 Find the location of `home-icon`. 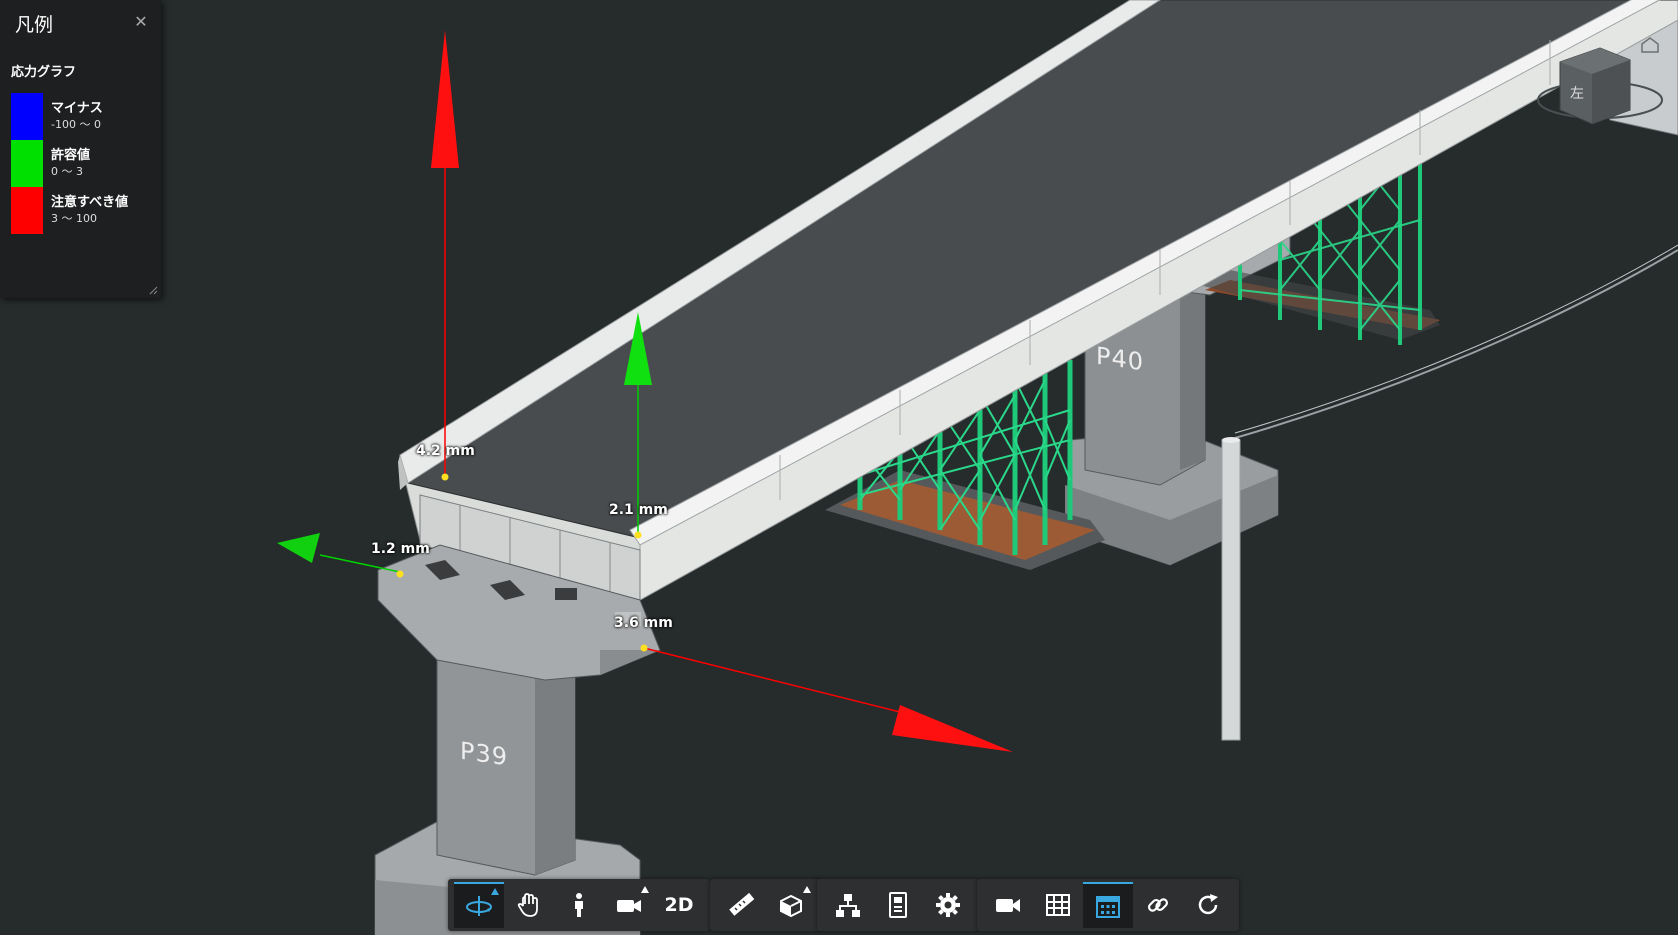

home-icon is located at coordinates (1650, 45).